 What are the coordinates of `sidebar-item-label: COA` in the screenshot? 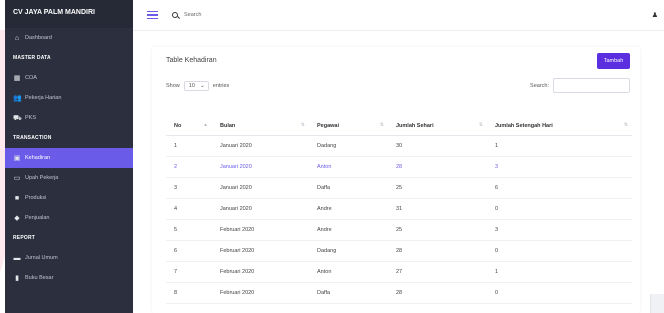 It's located at (31, 78).